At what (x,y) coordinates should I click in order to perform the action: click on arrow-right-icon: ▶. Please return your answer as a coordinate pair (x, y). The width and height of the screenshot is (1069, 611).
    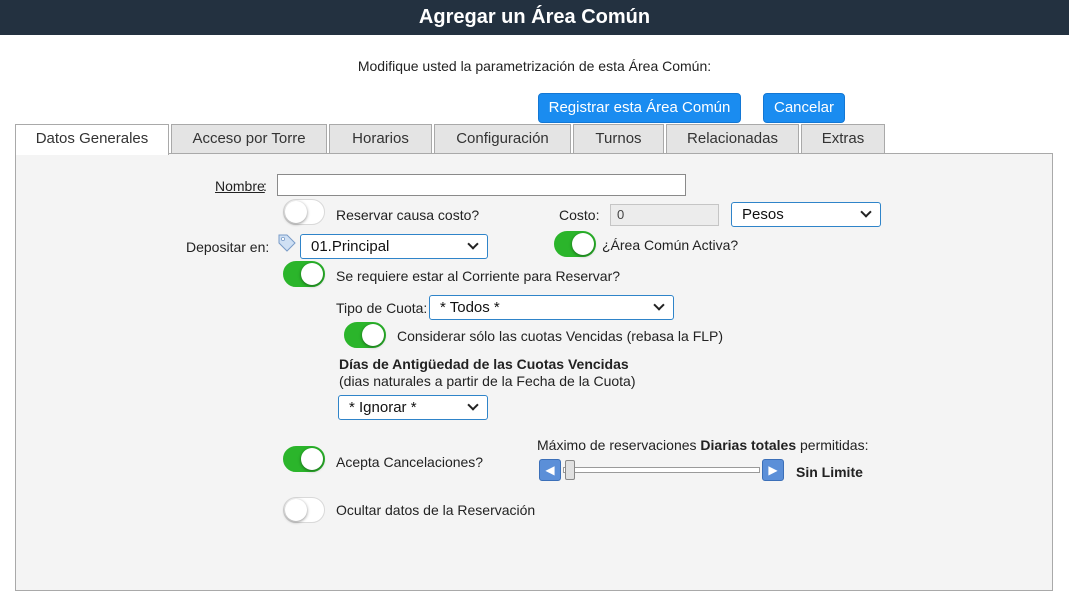
    Looking at the image, I should click on (773, 470).